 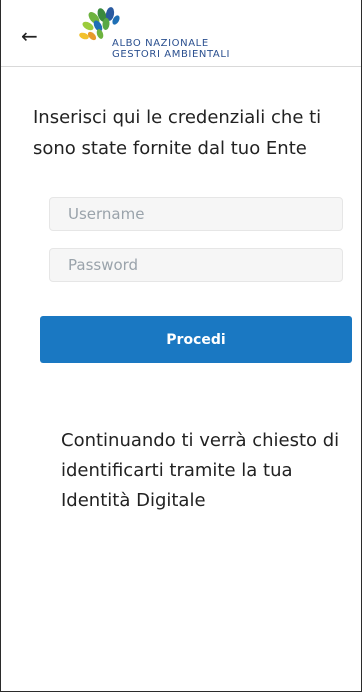 I want to click on username-input, so click(x=196, y=214).